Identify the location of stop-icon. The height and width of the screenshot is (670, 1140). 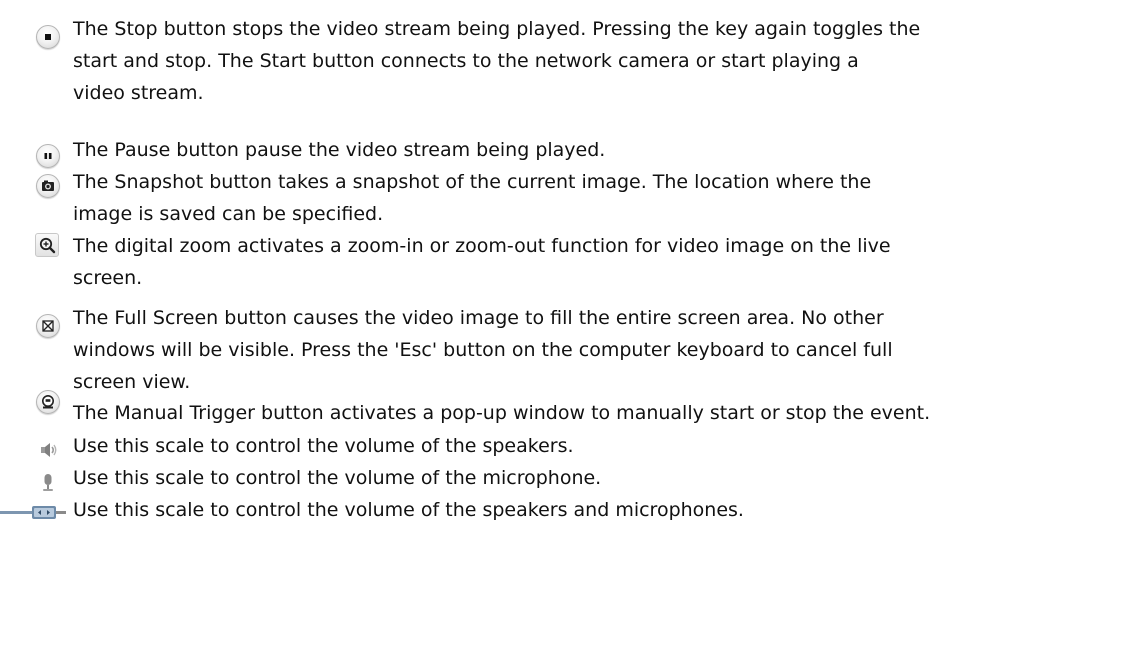
(48, 37).